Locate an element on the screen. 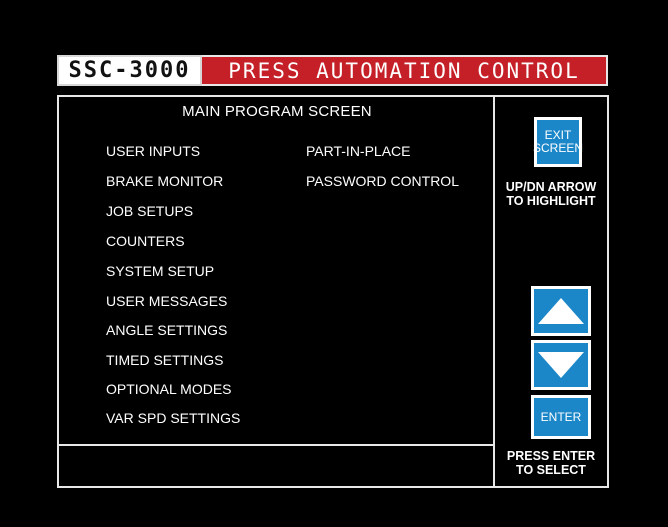 The height and width of the screenshot is (527, 668). menu-item-password-control: PASSWORD CONTROL is located at coordinates (382, 181).